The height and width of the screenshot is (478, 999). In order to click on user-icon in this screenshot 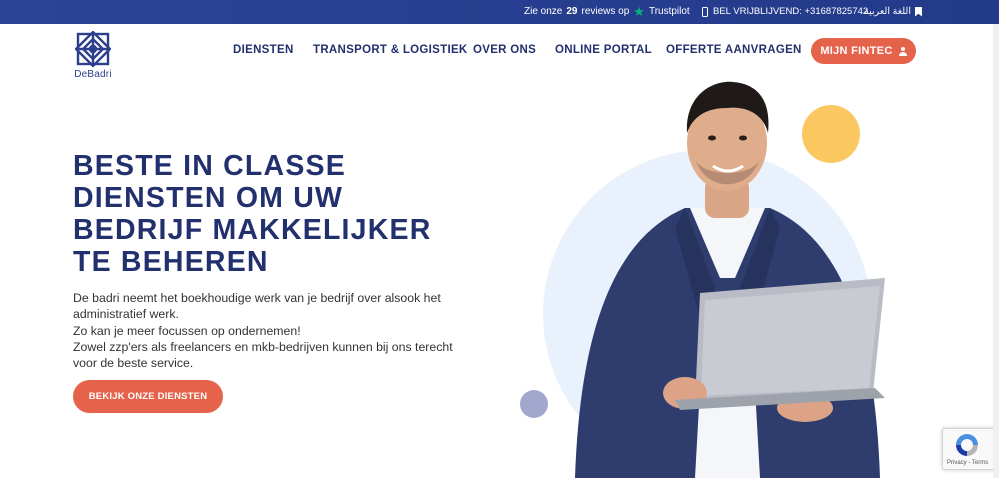, I will do `click(902, 51)`.